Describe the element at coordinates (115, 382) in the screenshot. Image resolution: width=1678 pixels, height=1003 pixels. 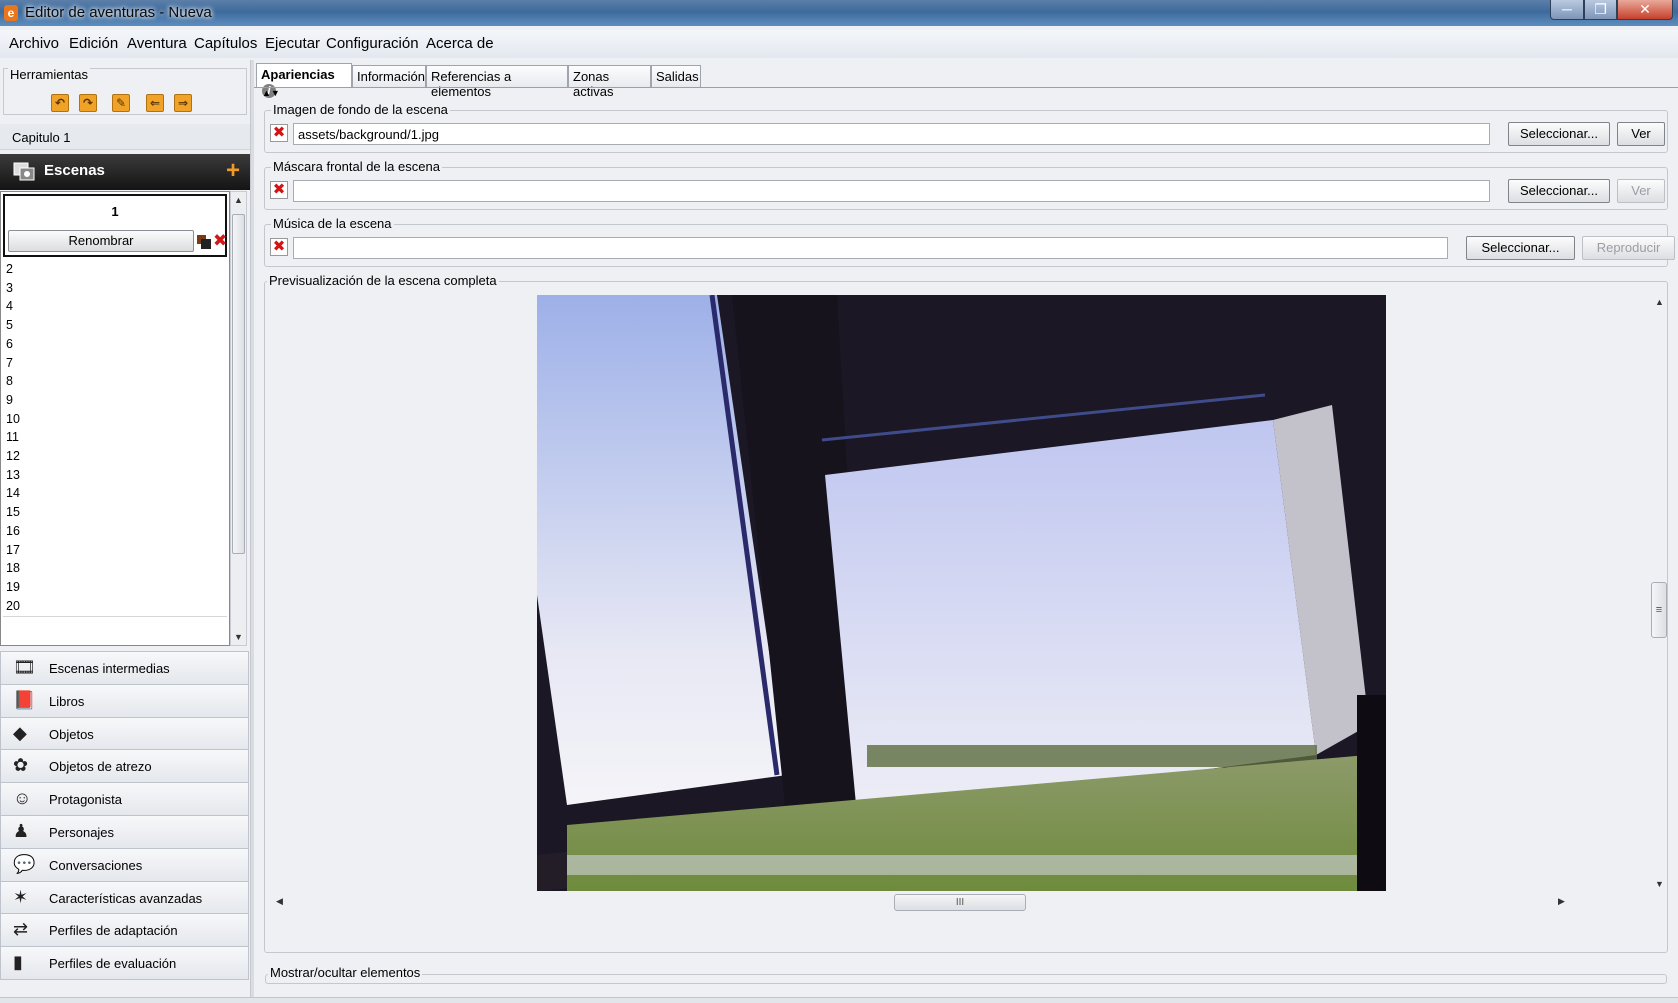
I see `scene-row: 8` at that location.